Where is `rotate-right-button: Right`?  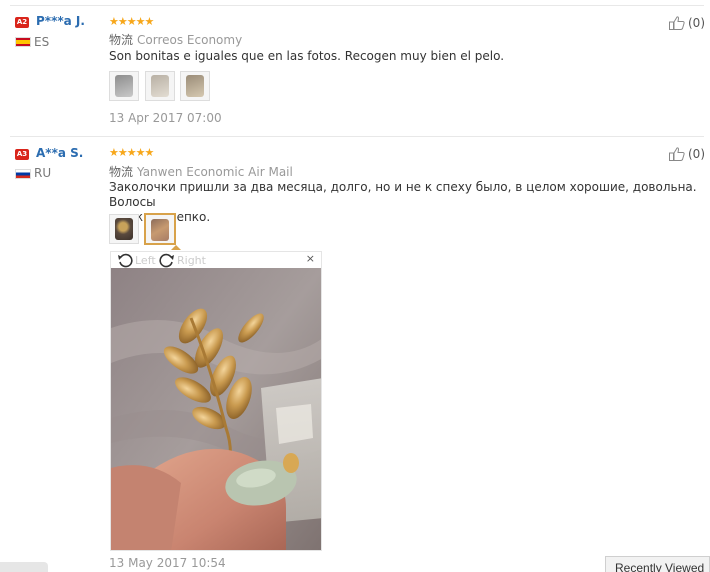
rotate-right-button: Right is located at coordinates (182, 260).